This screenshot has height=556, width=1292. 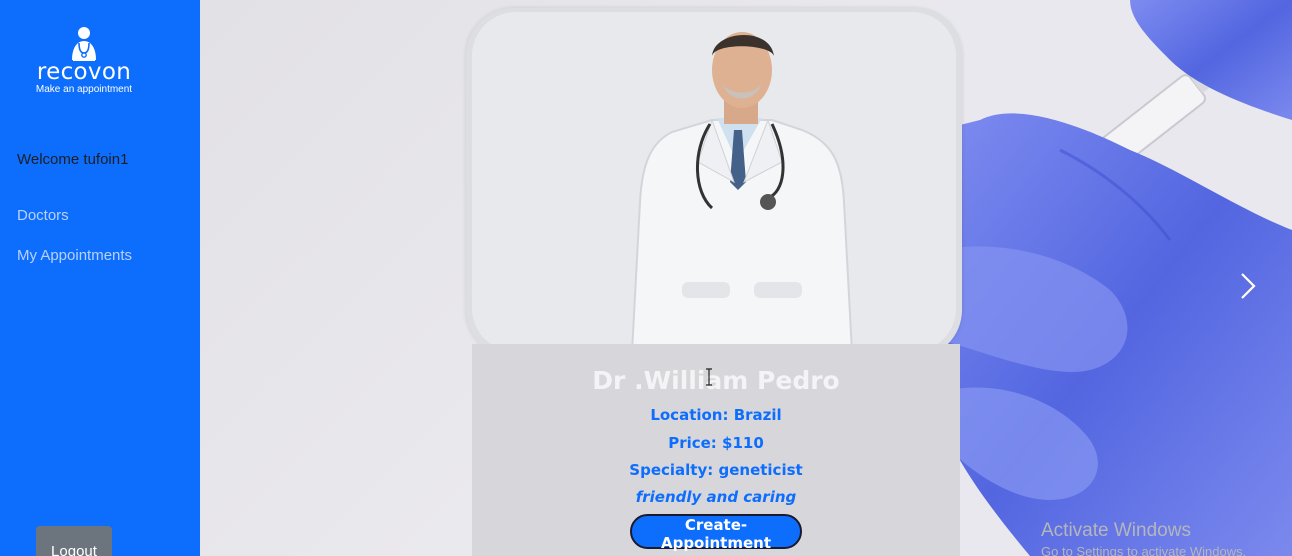 What do you see at coordinates (43, 215) in the screenshot?
I see `sidebar-item-doctors: Doctors` at bounding box center [43, 215].